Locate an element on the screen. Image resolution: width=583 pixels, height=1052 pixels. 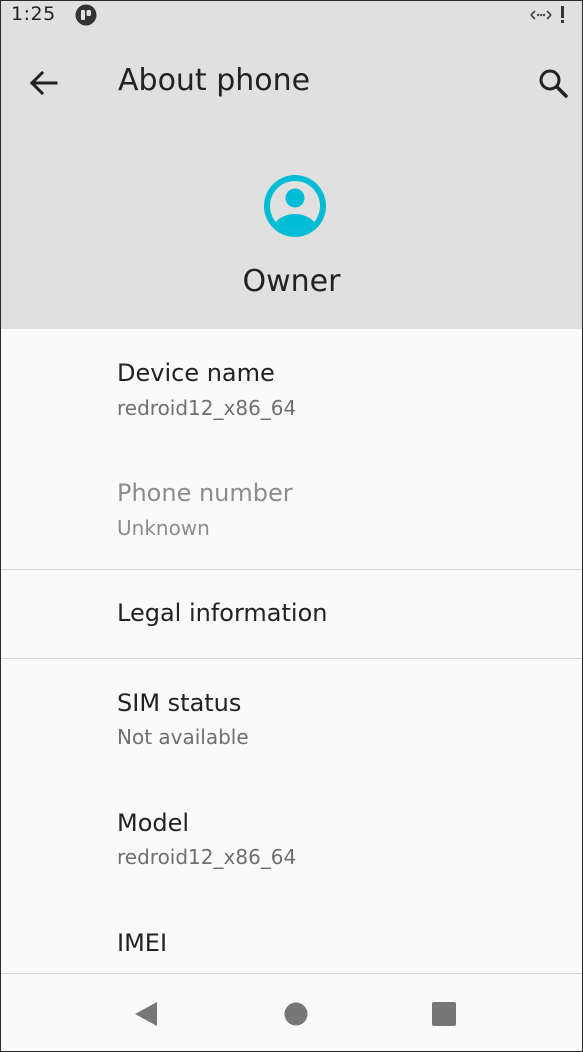
owner-name: Owner is located at coordinates (291, 281).